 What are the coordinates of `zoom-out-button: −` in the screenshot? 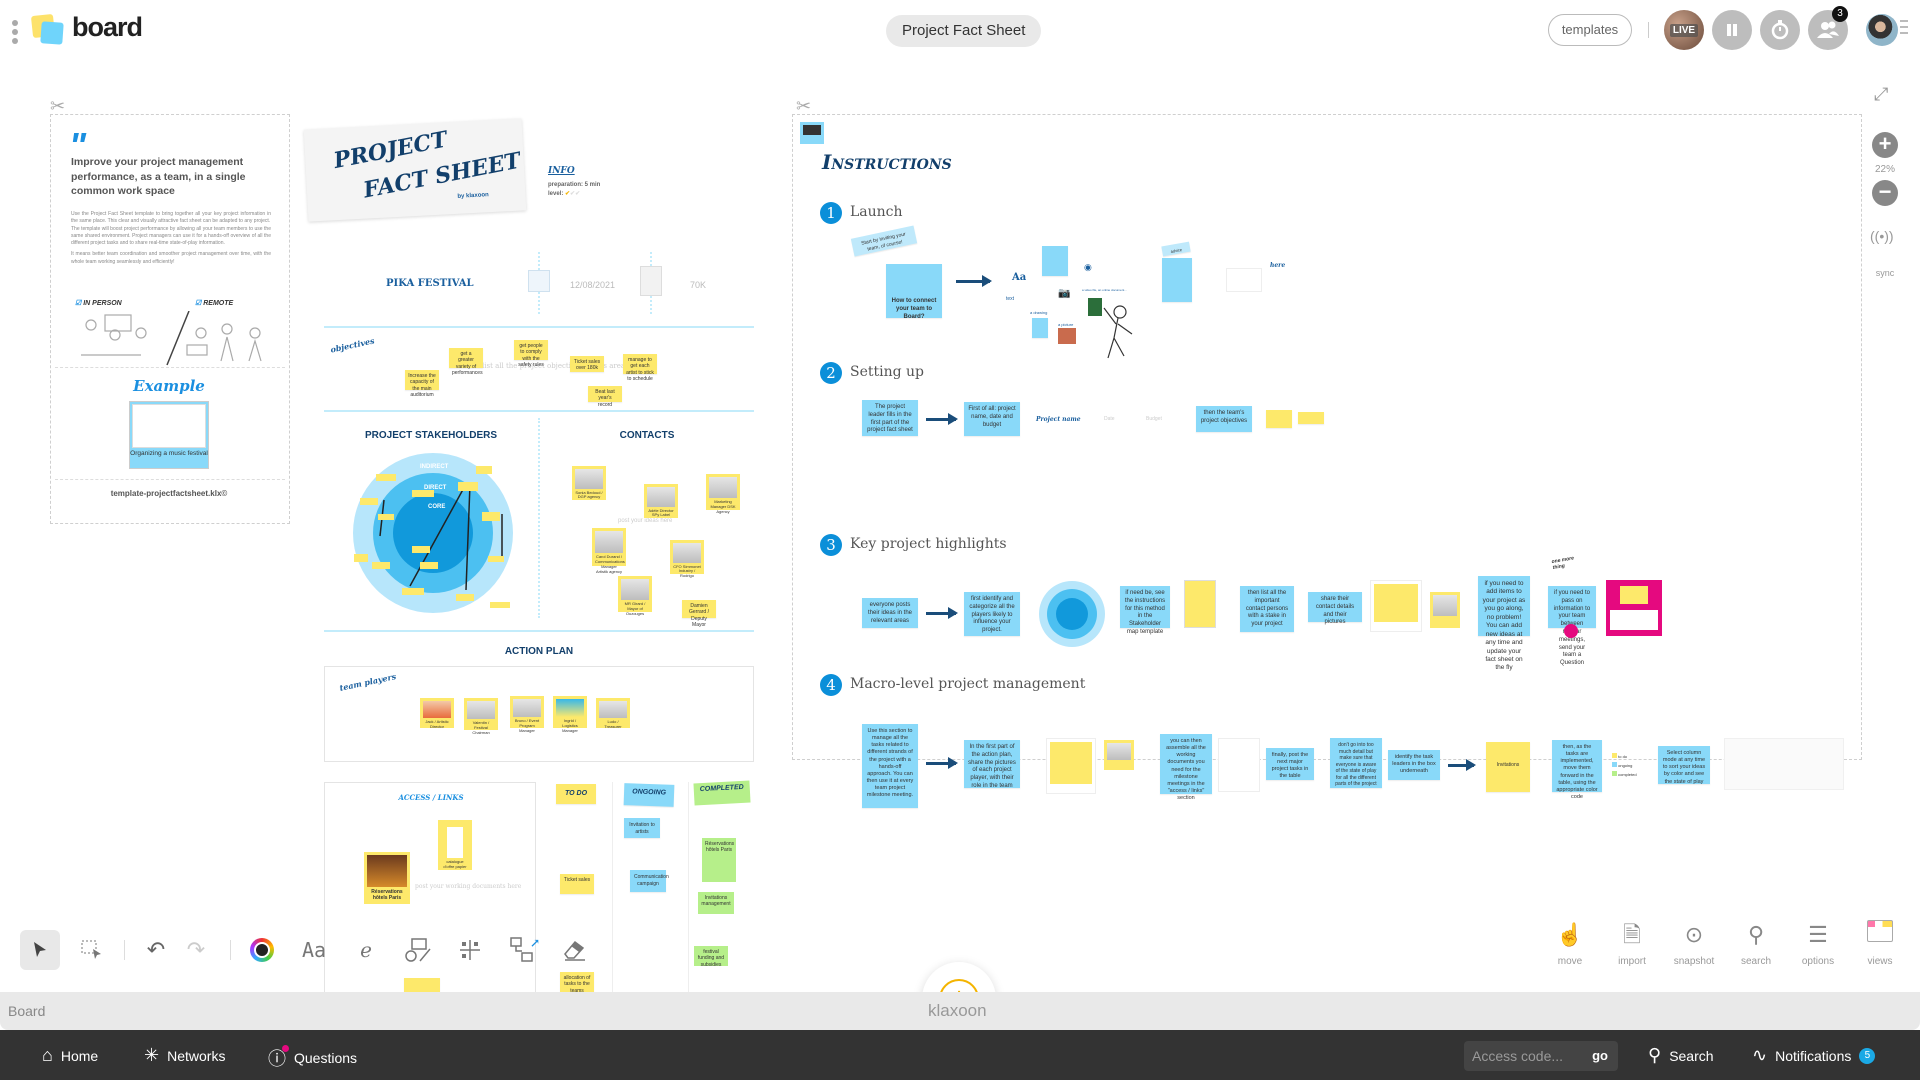 It's located at (1885, 193).